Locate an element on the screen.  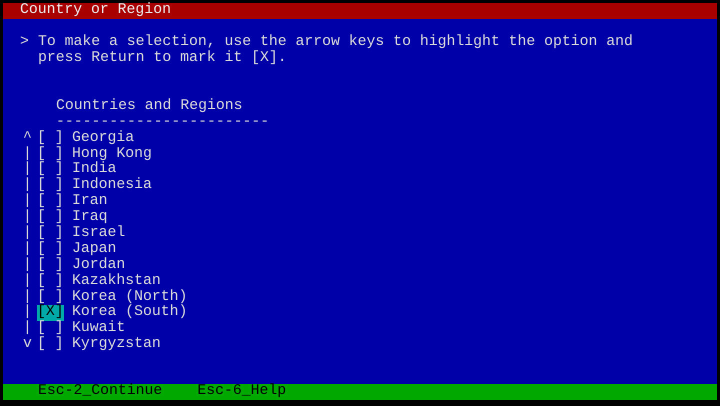
country-option: Iraq is located at coordinates (90, 218).